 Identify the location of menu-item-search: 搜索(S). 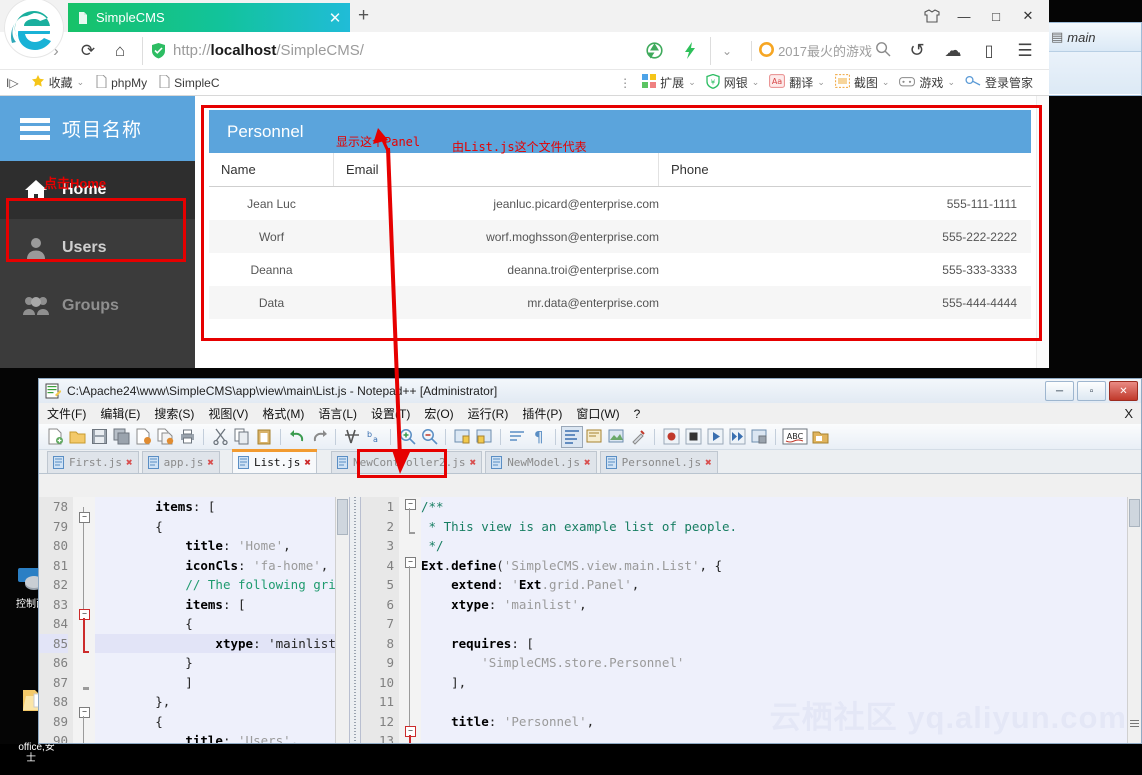
(174, 413).